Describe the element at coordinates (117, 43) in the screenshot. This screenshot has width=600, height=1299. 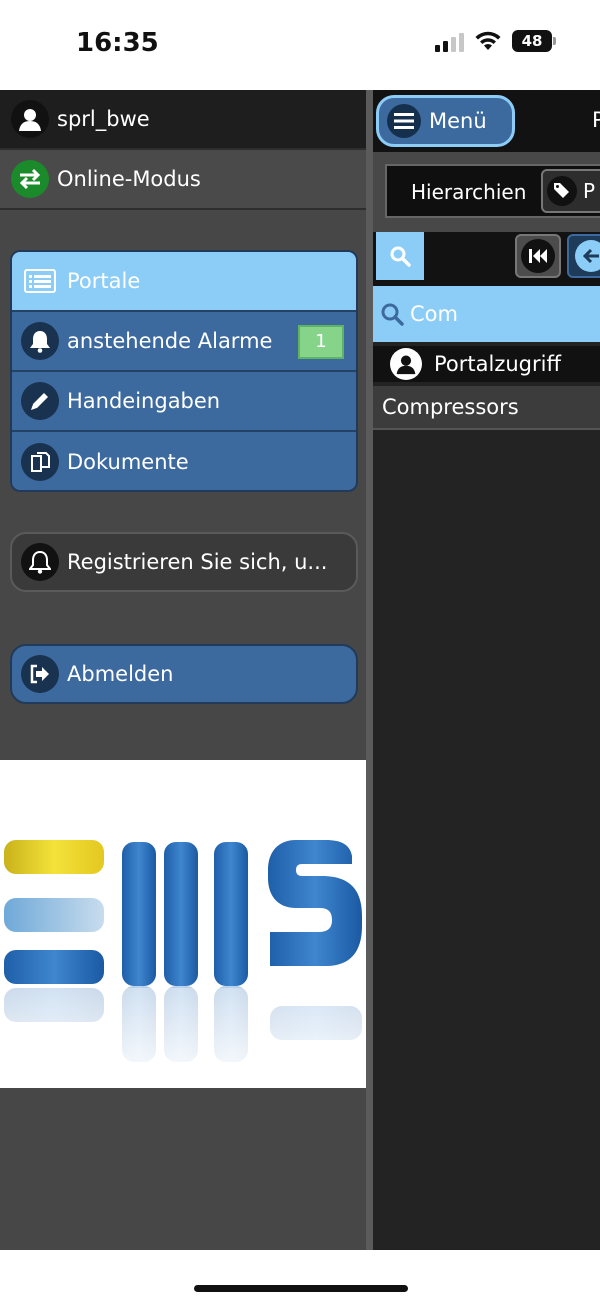
I see `status-time: 16:35` at that location.